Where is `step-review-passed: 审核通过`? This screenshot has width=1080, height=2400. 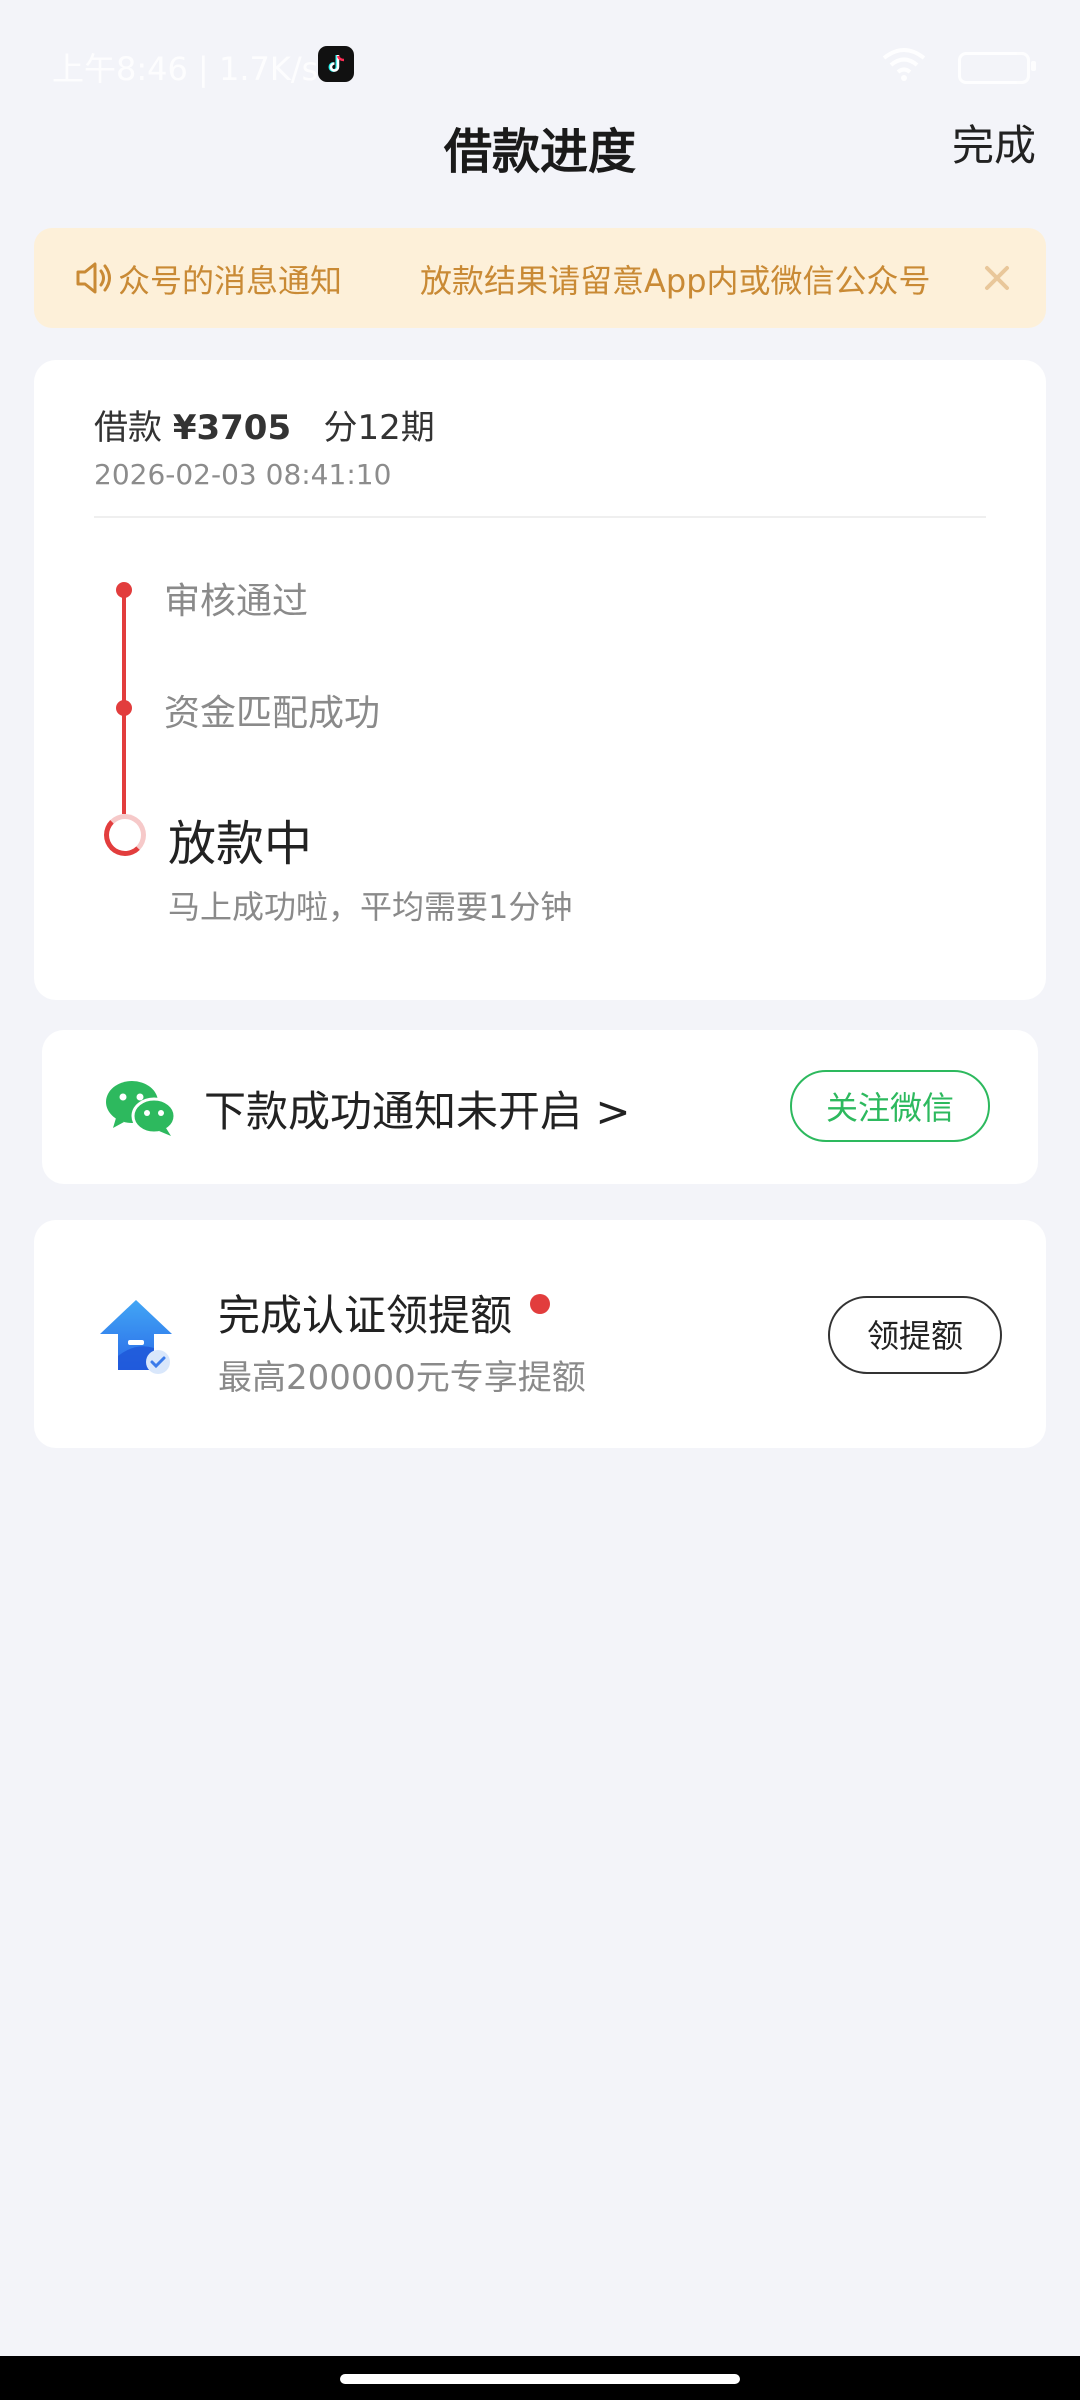
step-review-passed: 审核通过 is located at coordinates (236, 601).